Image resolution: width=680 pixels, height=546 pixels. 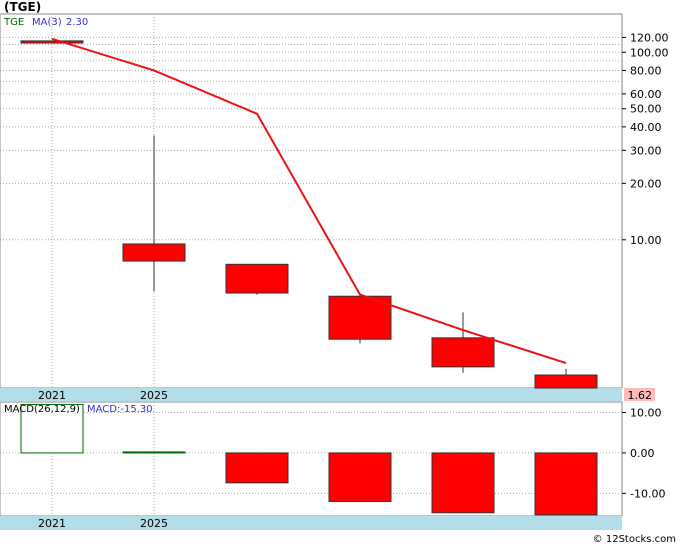 What do you see at coordinates (646, 240) in the screenshot?
I see `price-ytick-label: 10.00` at bounding box center [646, 240].